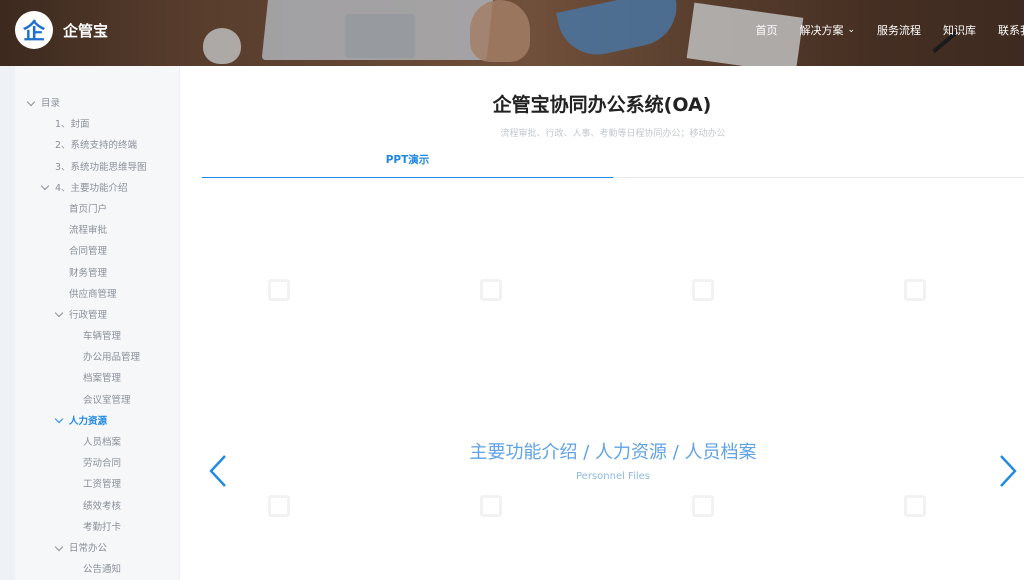 The width and height of the screenshot is (1024, 580). Describe the element at coordinates (112, 358) in the screenshot. I see `sidebar-item-label: 办公用品管理` at that location.